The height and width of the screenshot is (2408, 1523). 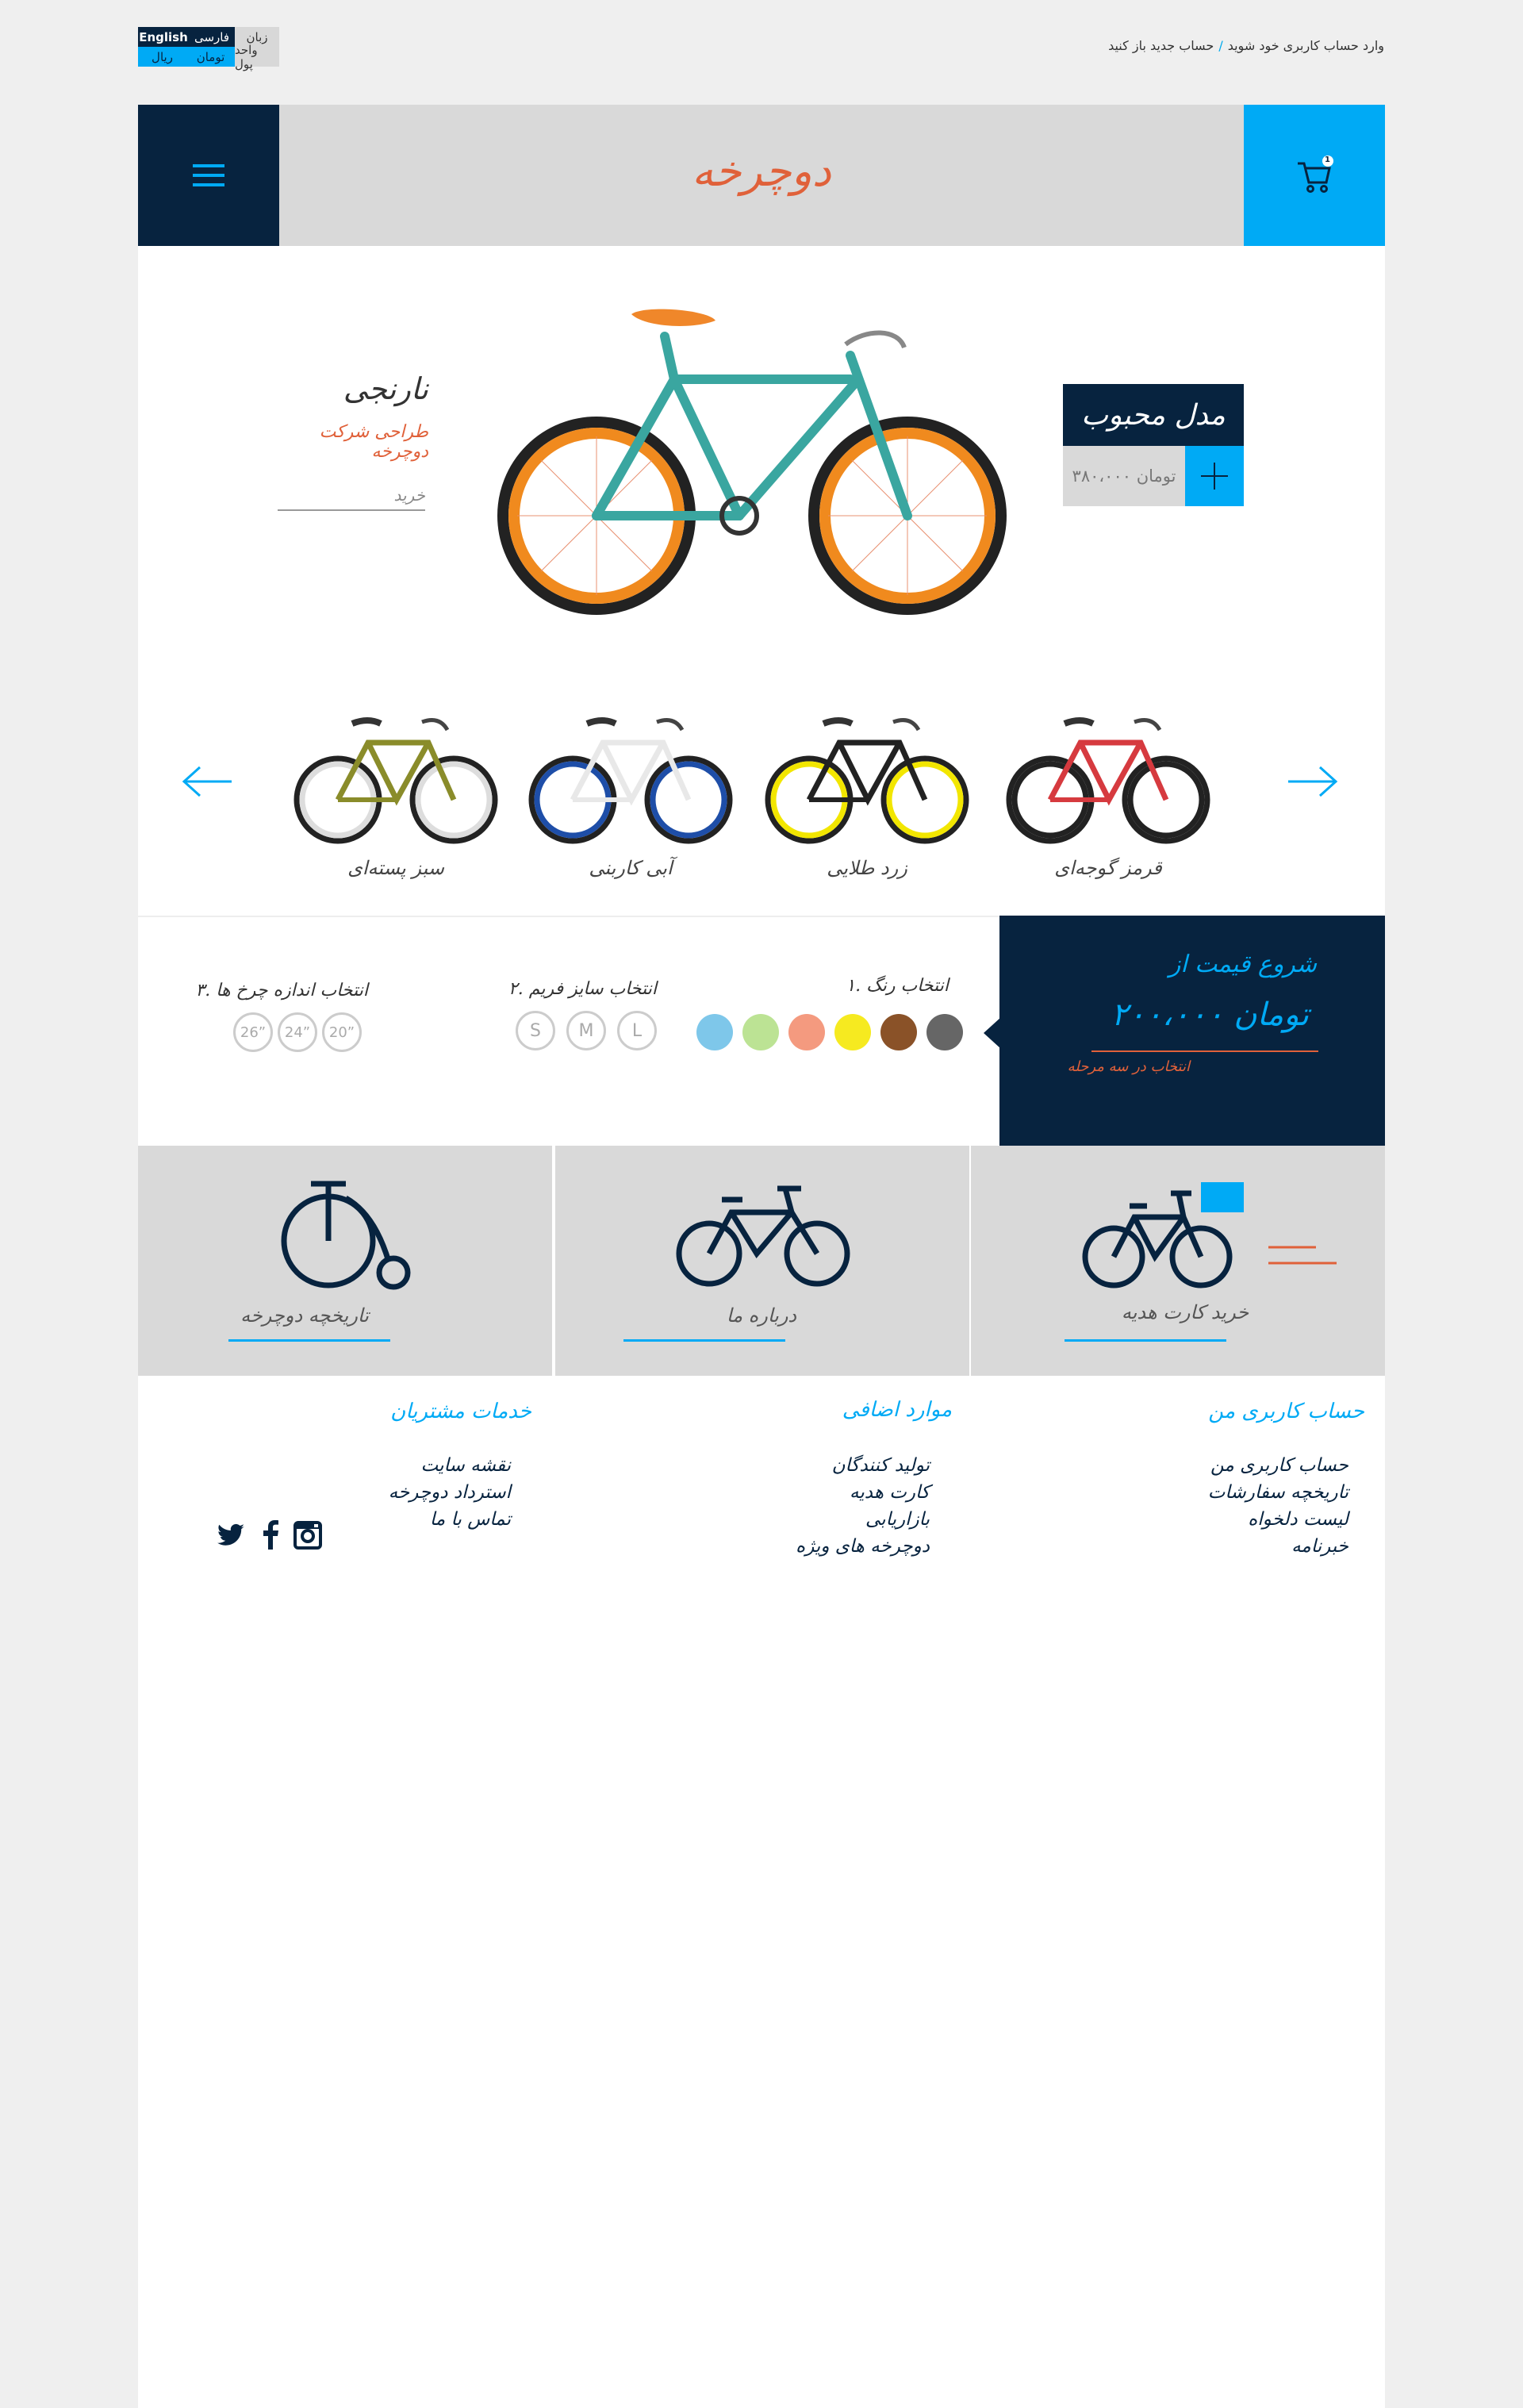 What do you see at coordinates (1128, 1066) in the screenshot?
I see `price-note: انتخاب در سه مرحله` at bounding box center [1128, 1066].